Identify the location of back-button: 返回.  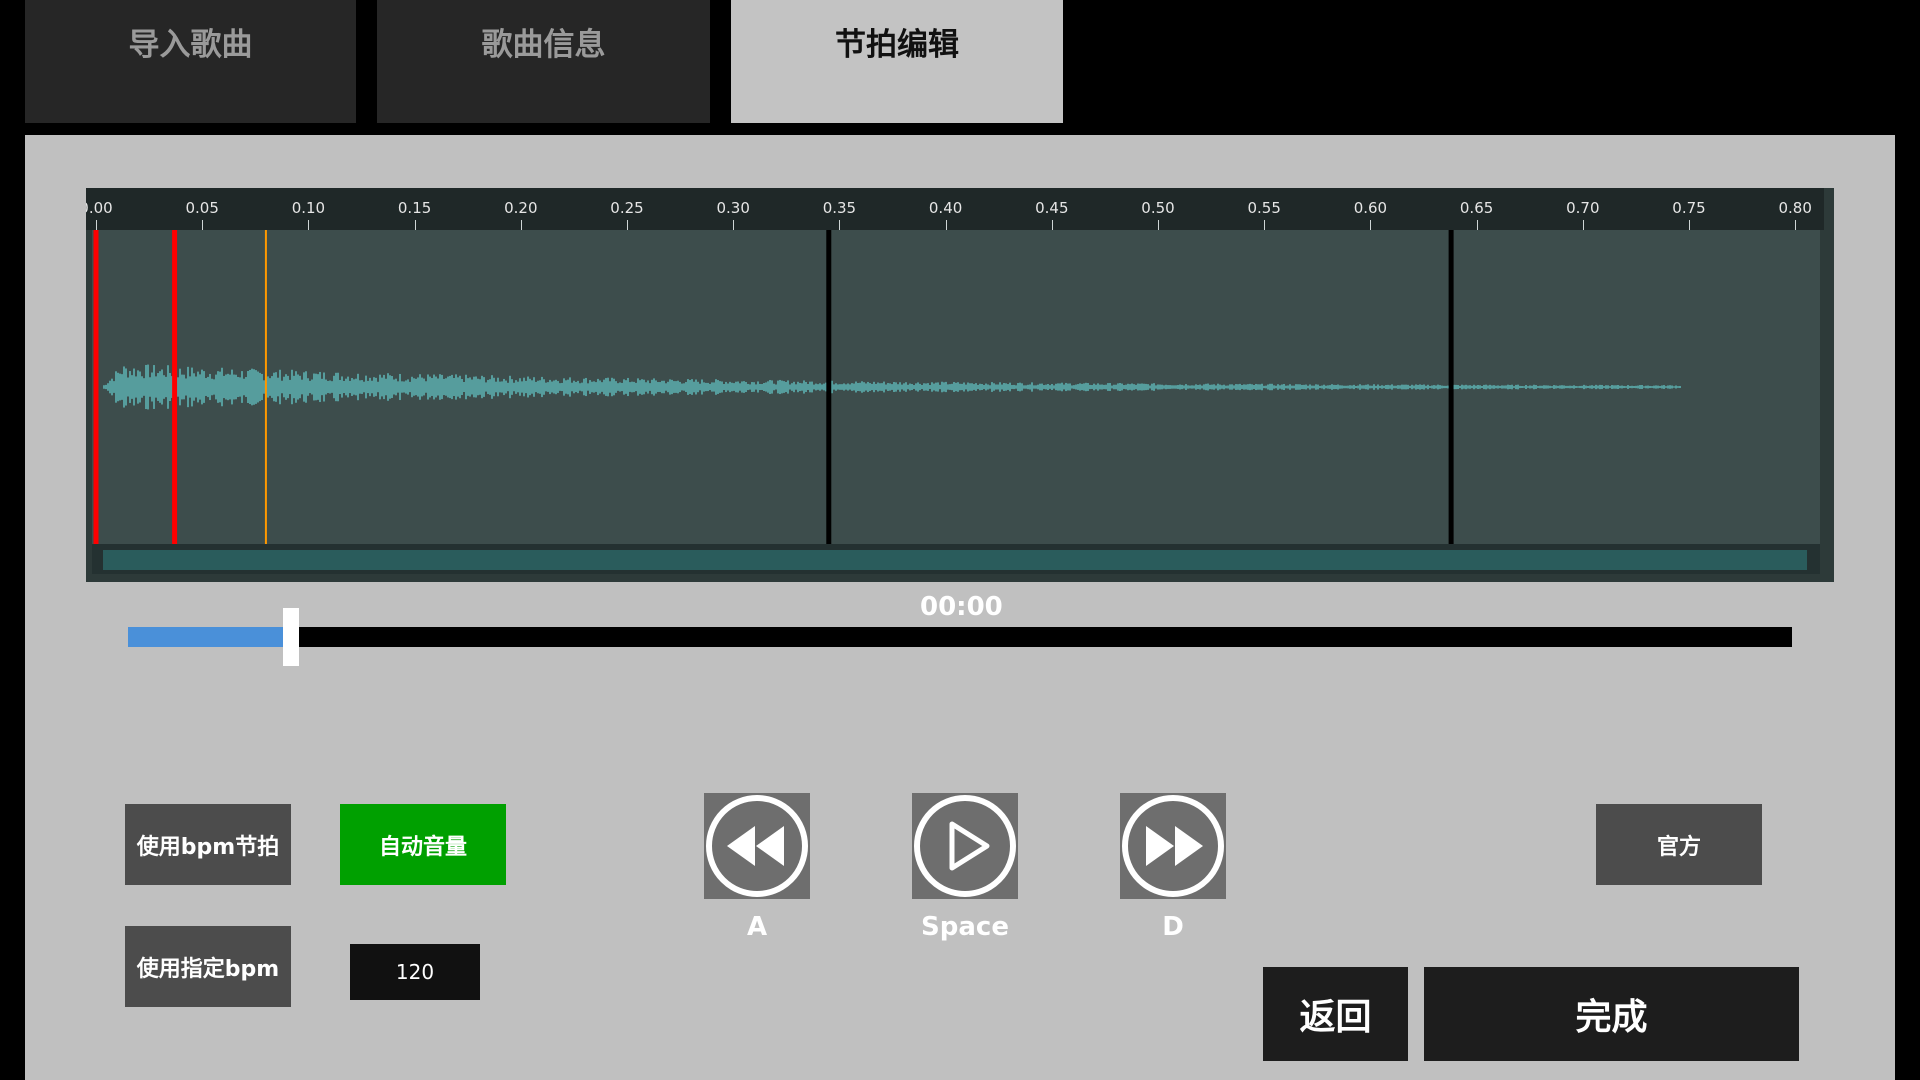
(1335, 1014).